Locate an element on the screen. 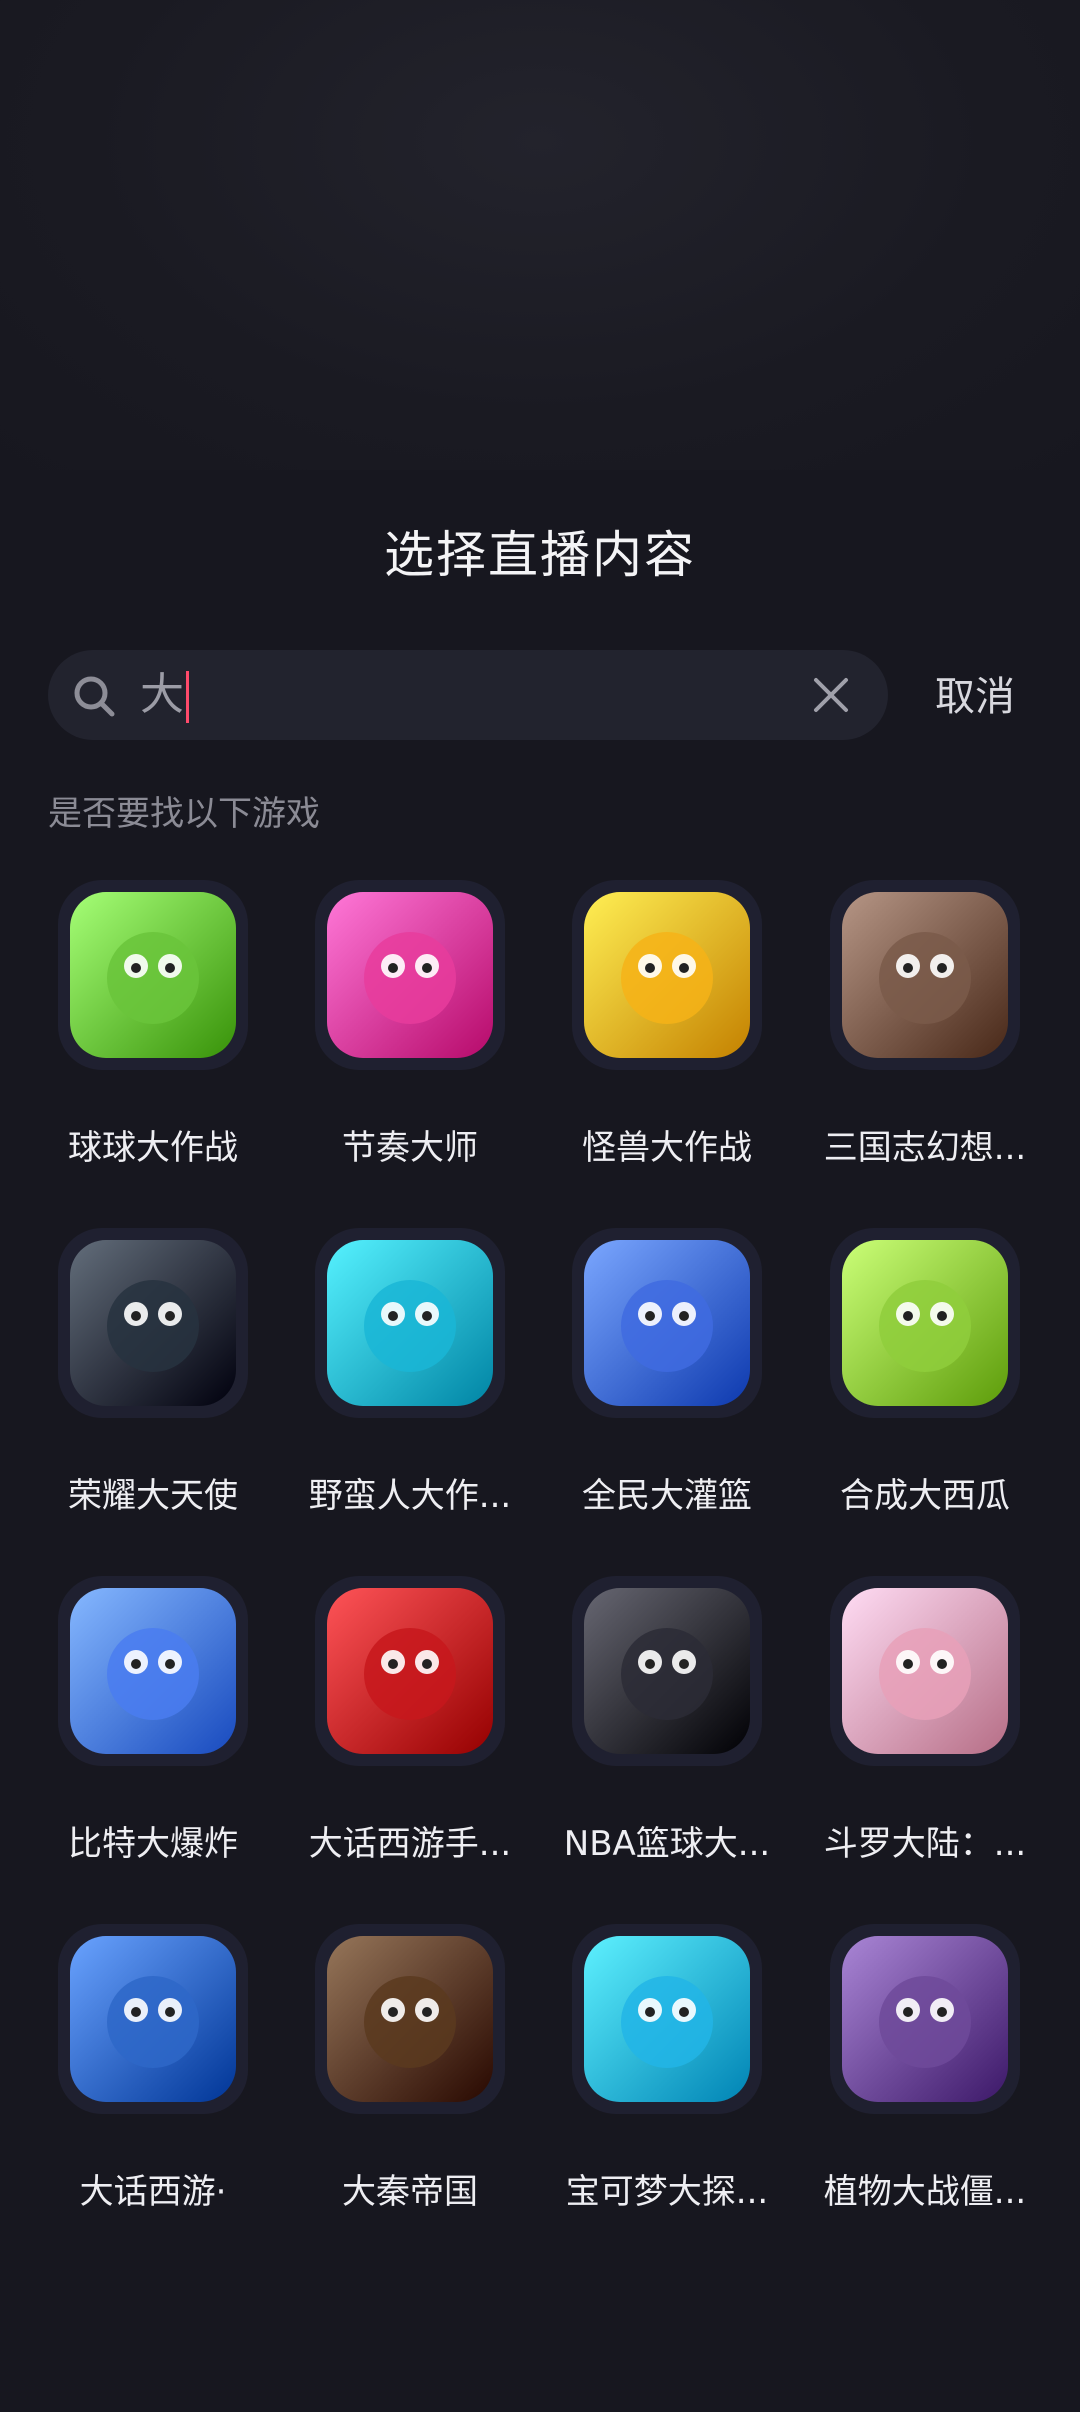  text-caret is located at coordinates (187, 697).